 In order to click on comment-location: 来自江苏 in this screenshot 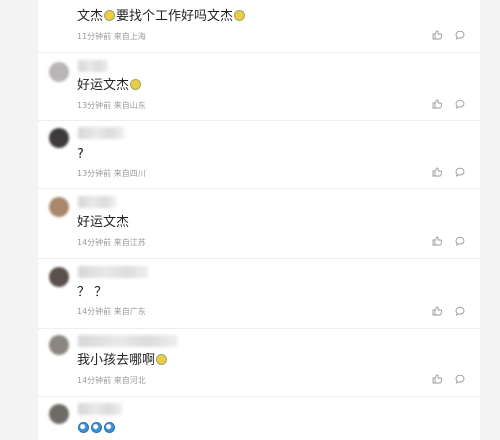, I will do `click(129, 242)`.